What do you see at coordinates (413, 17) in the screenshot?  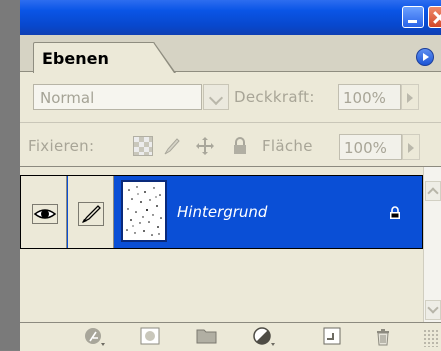 I see `minimize-icon` at bounding box center [413, 17].